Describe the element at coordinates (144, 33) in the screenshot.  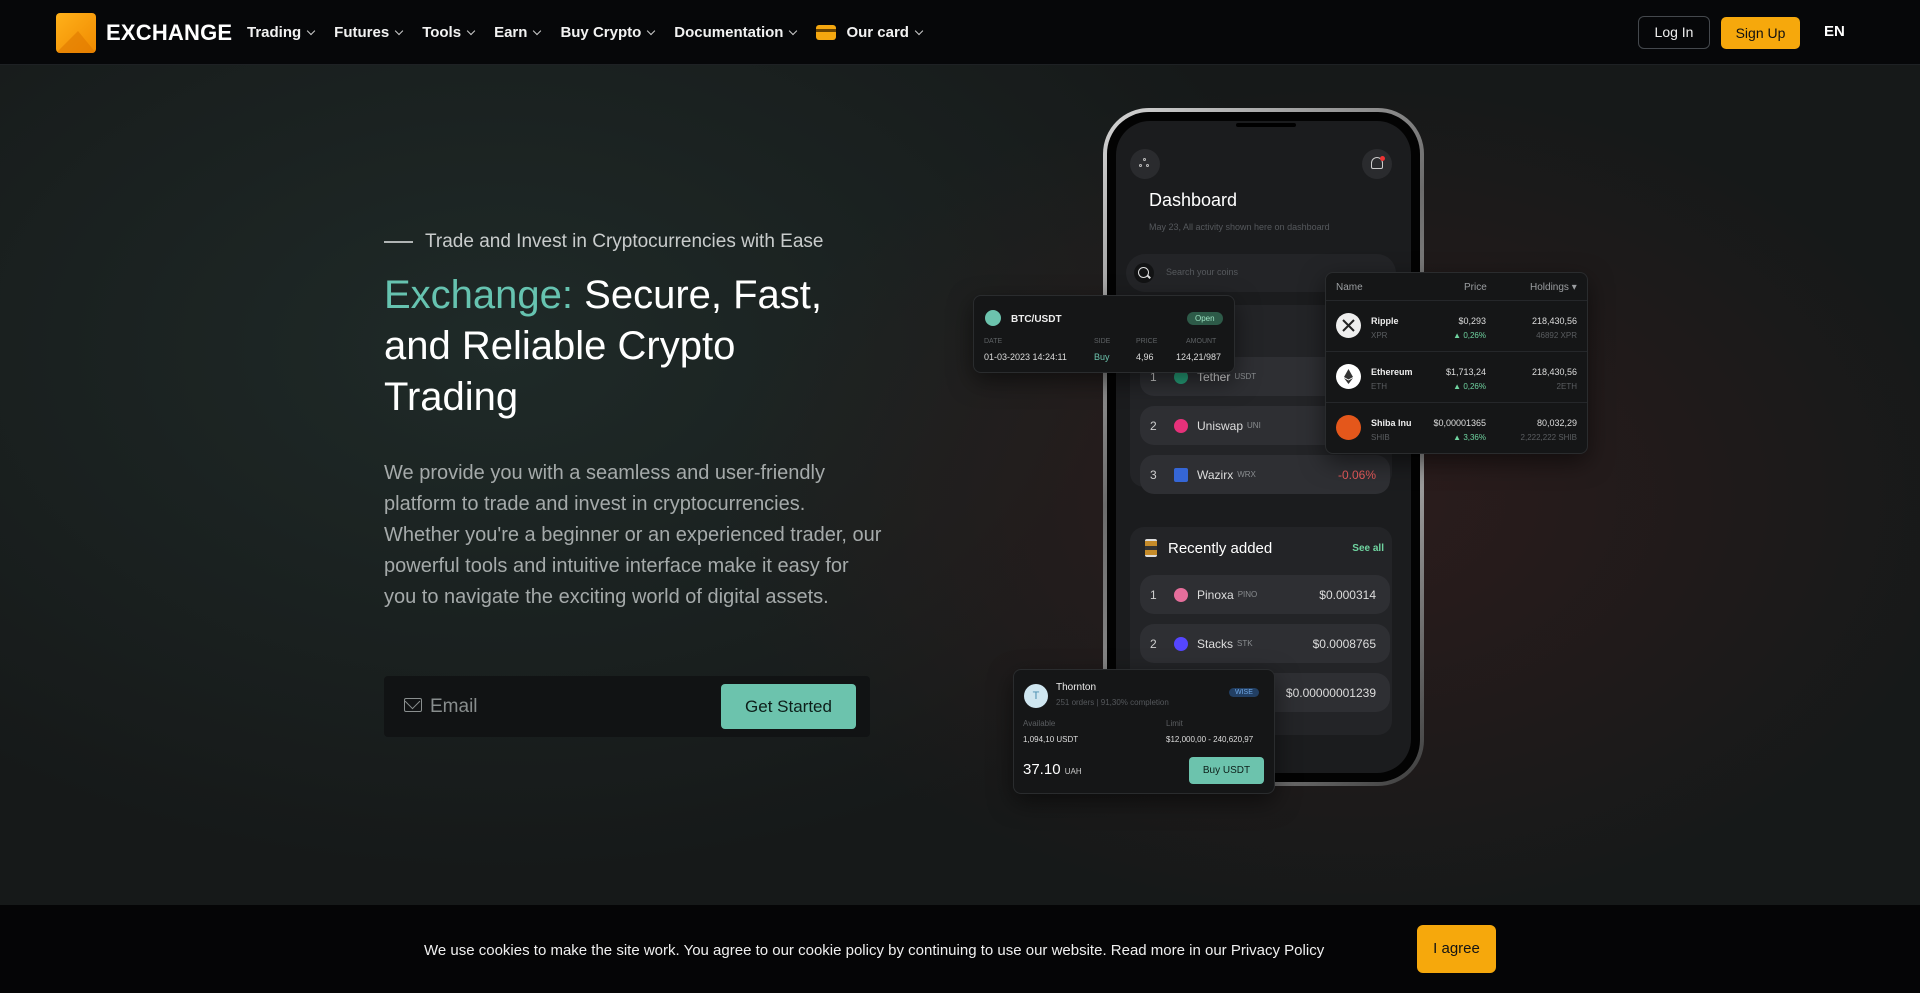
I see `logo: EXCHANGE` at that location.